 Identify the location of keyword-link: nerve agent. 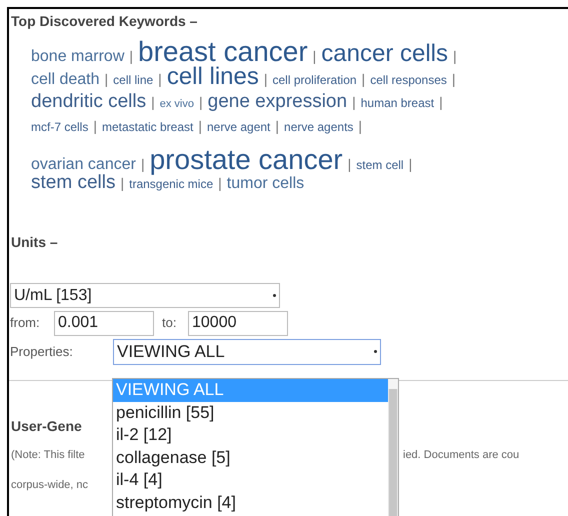
(238, 127).